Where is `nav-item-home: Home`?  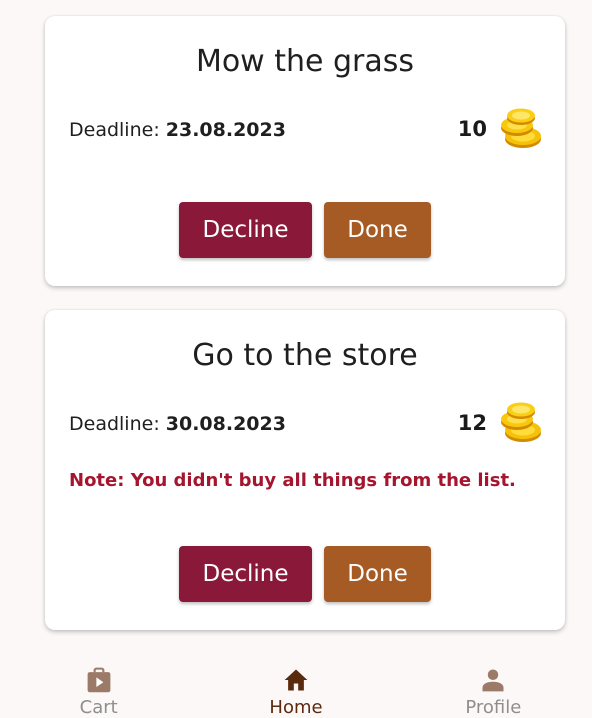
nav-item-home: Home is located at coordinates (295, 685).